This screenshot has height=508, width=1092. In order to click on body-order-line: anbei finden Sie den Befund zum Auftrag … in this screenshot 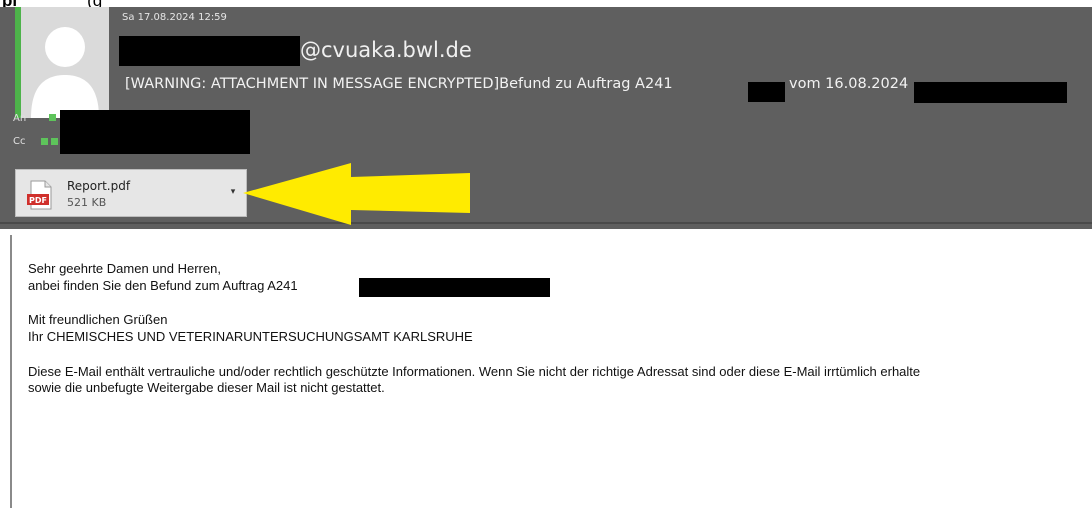, I will do `click(163, 285)`.